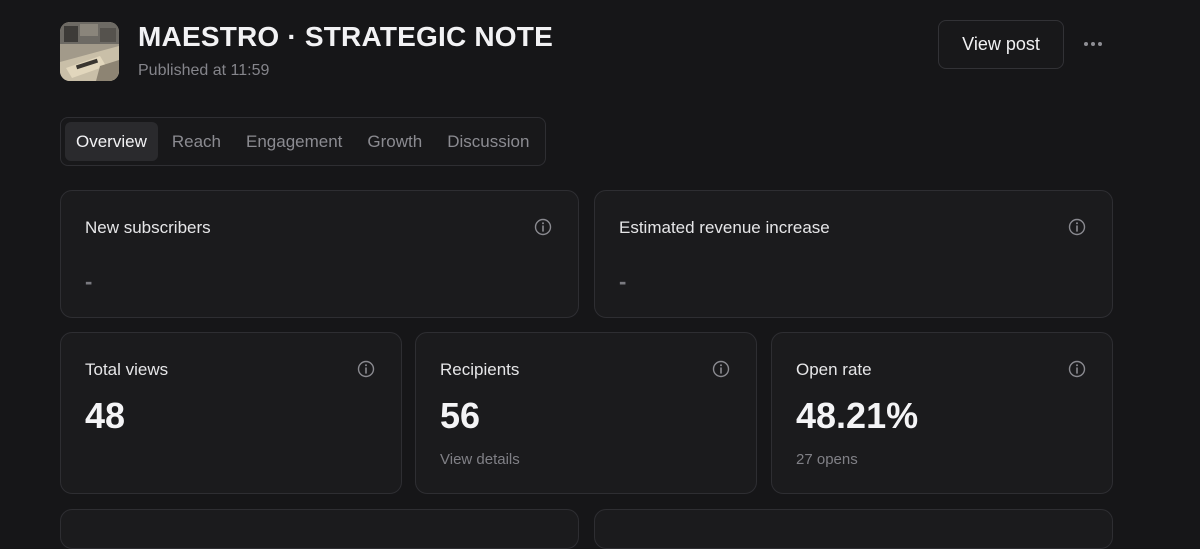 This screenshot has width=1200, height=549. I want to click on opens-count: 27 opens, so click(827, 459).